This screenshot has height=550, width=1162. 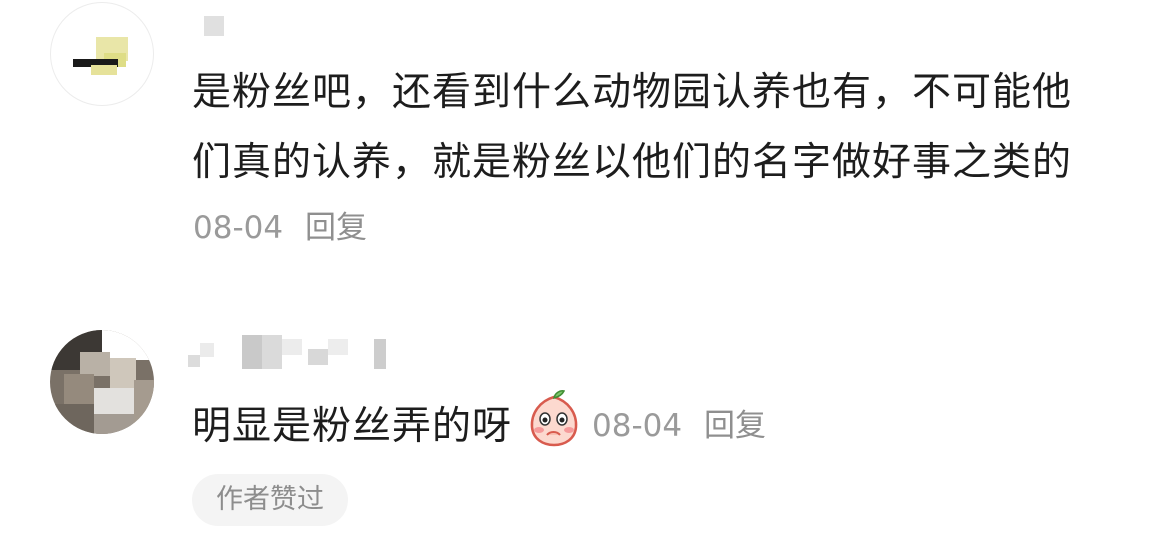 I want to click on author-liked-badge: 作者赞过, so click(x=270, y=500).